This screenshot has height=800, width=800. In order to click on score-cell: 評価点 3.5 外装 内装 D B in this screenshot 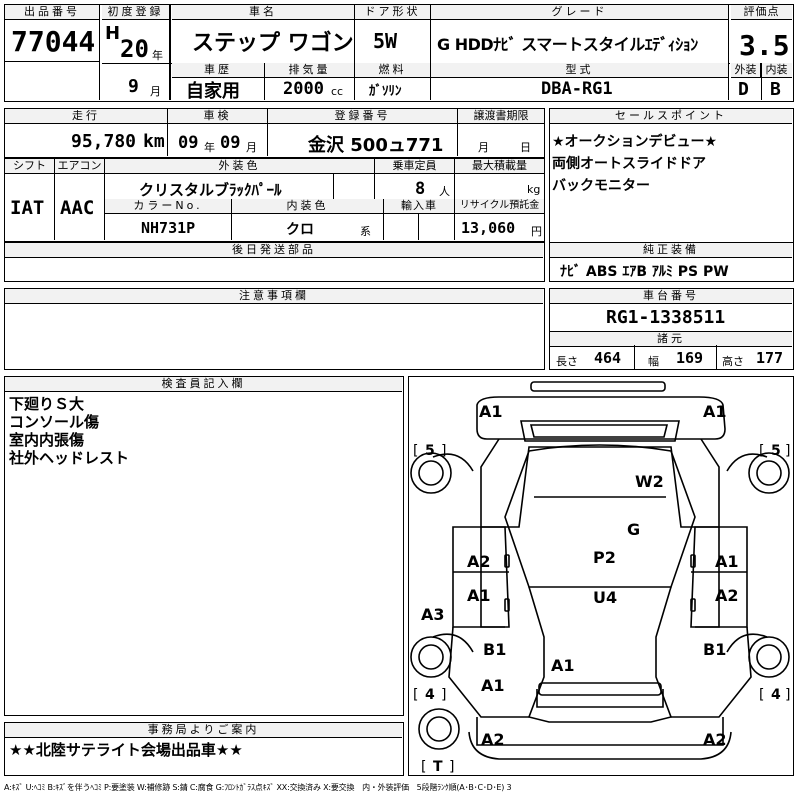, I will do `click(761, 52)`.